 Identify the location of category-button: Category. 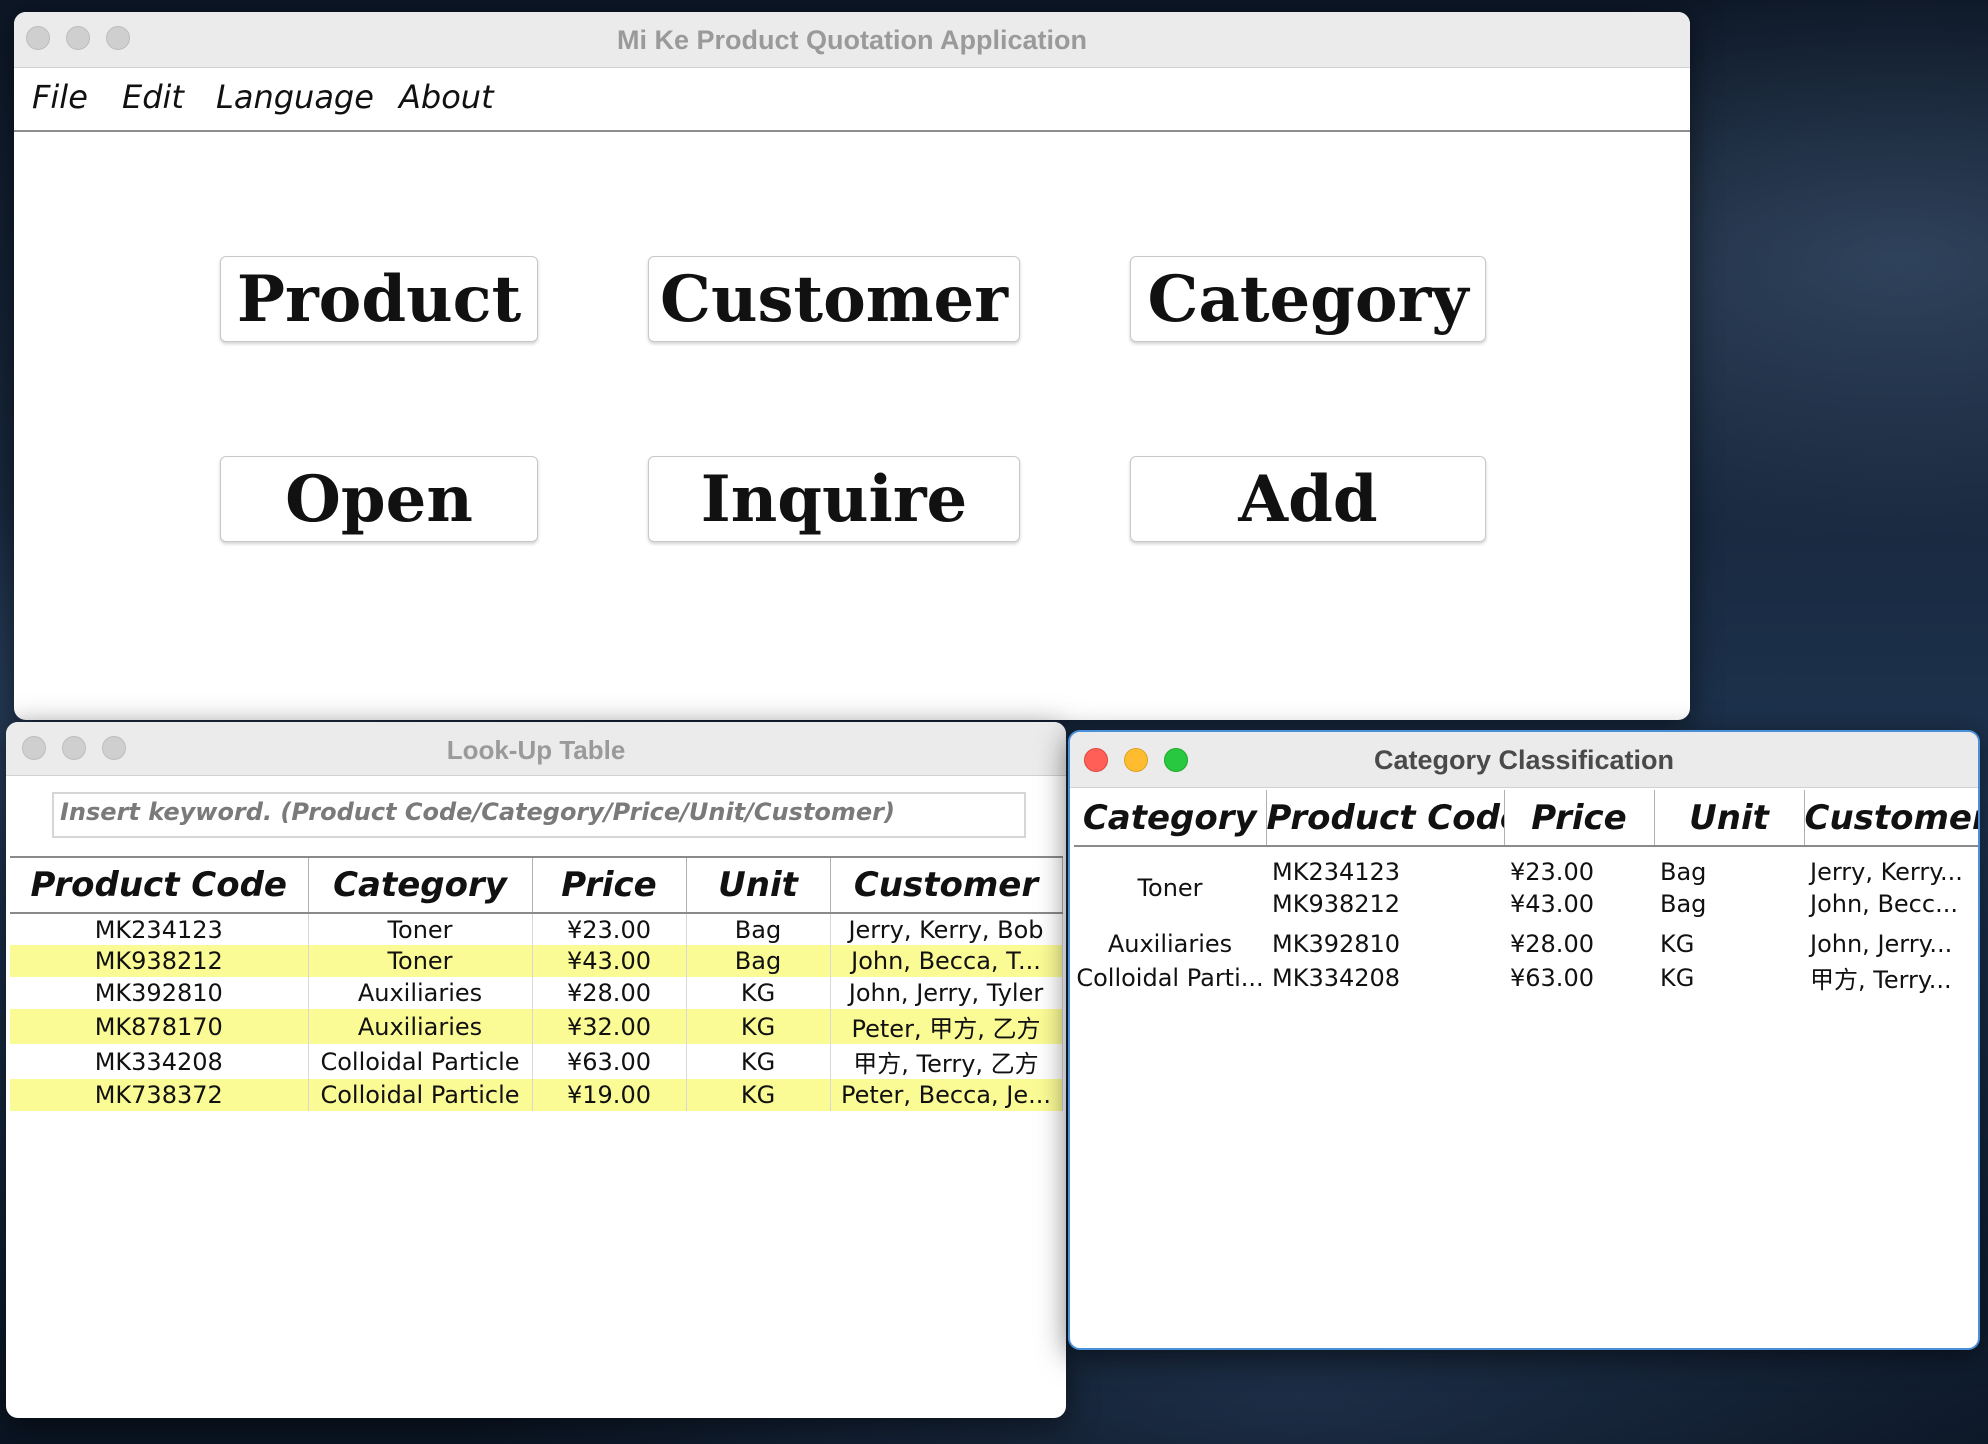
(1308, 299).